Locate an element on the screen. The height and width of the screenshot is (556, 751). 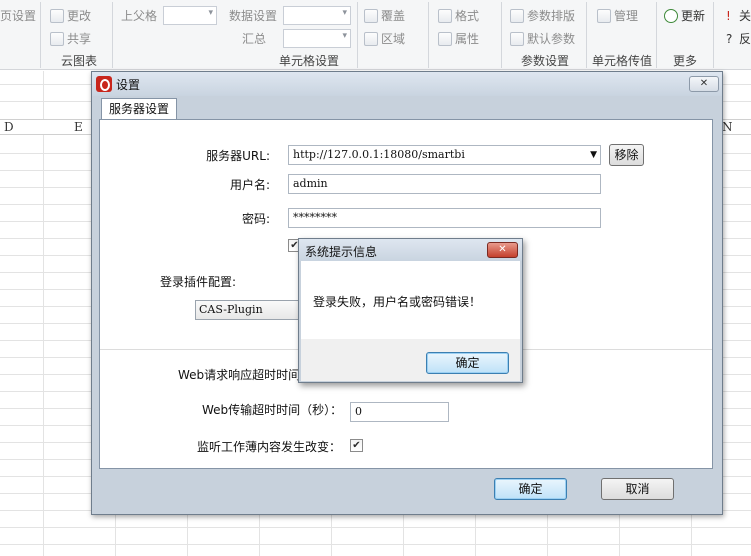
monitor-workbook-label: 监听工作薄内容发生改变： is located at coordinates (269, 447).